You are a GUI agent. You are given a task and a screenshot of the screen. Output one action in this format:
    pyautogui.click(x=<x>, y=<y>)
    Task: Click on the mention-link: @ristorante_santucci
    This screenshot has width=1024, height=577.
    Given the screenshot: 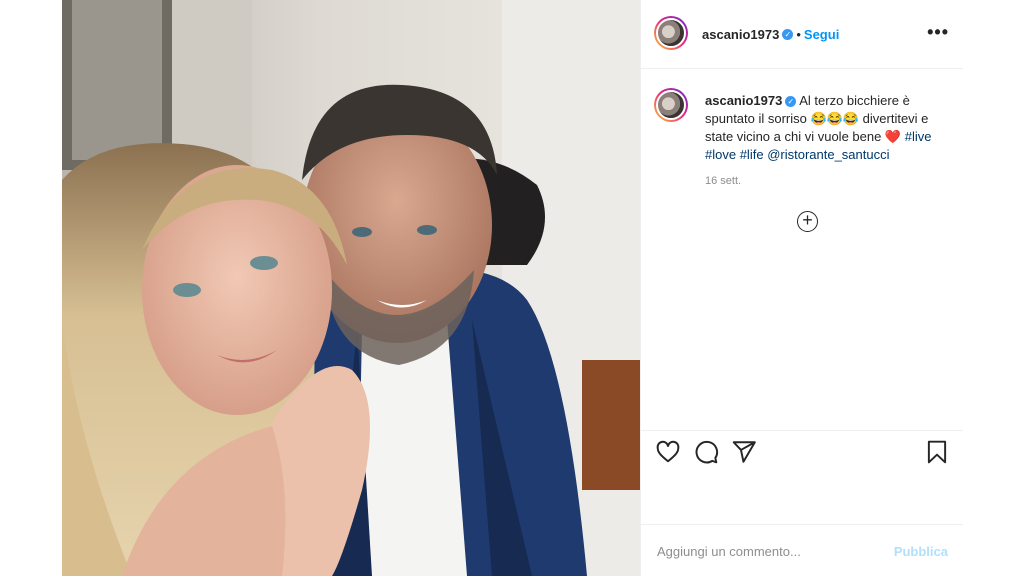 What is the action you would take?
    pyautogui.click(x=828, y=154)
    